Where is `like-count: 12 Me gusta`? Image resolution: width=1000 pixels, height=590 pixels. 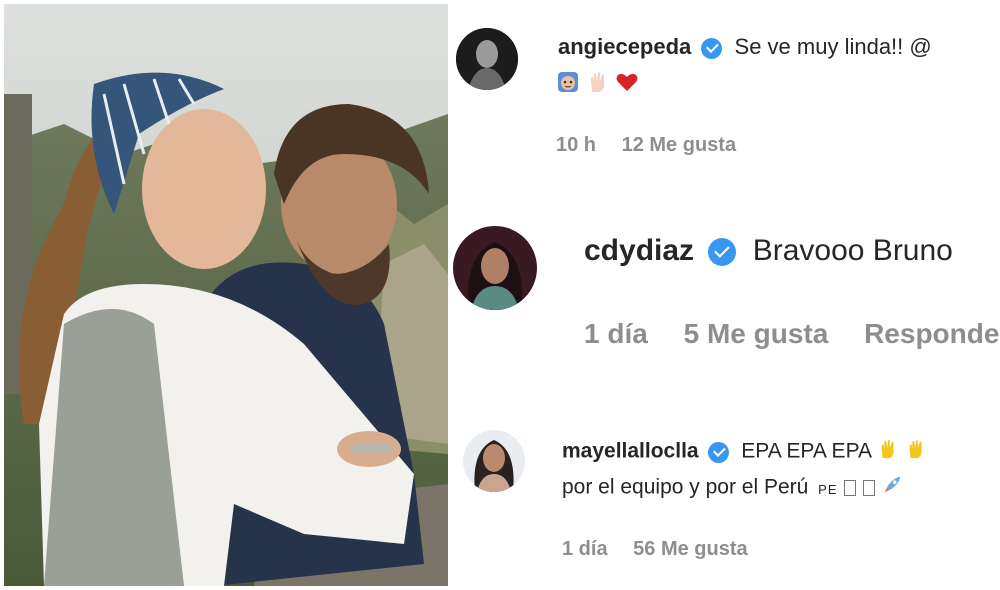
like-count: 12 Me gusta is located at coordinates (679, 145).